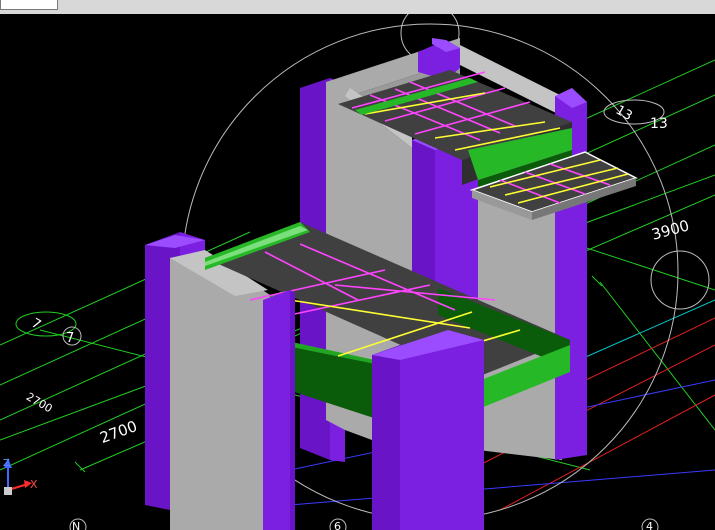 This screenshot has height=530, width=715. What do you see at coordinates (659, 124) in the screenshot?
I see `svg-text: 13` at bounding box center [659, 124].